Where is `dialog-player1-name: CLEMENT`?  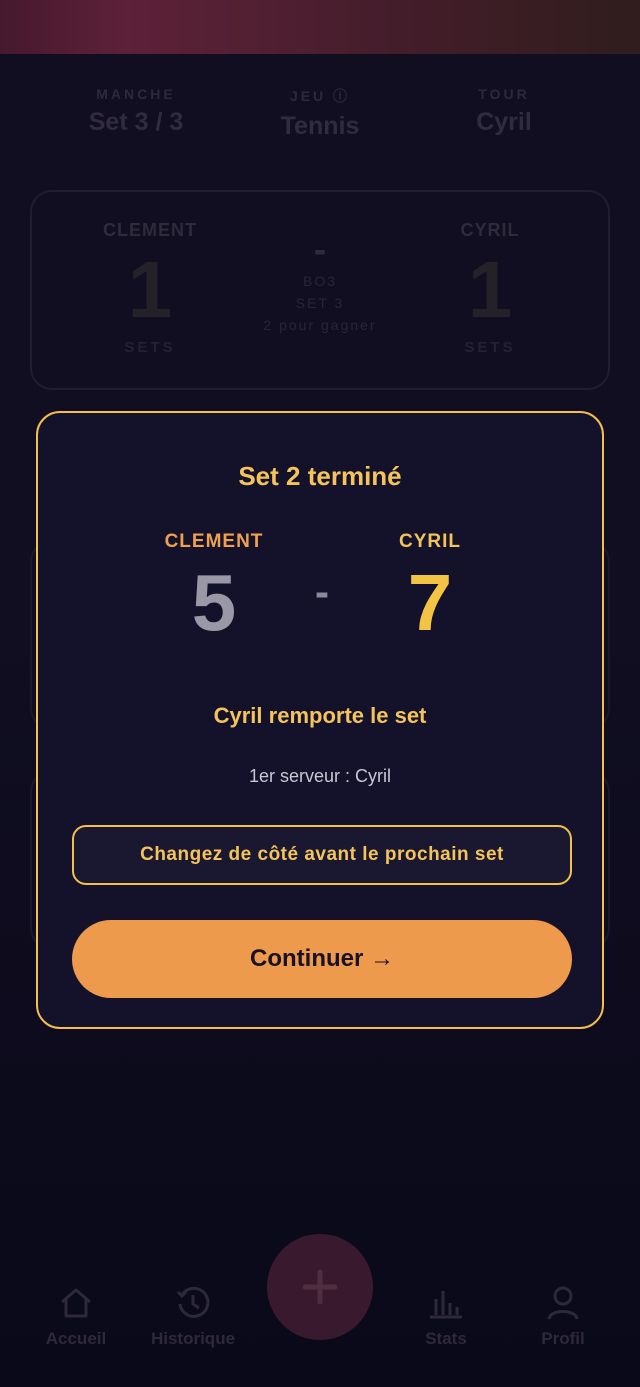
dialog-player1-name: CLEMENT is located at coordinates (214, 541).